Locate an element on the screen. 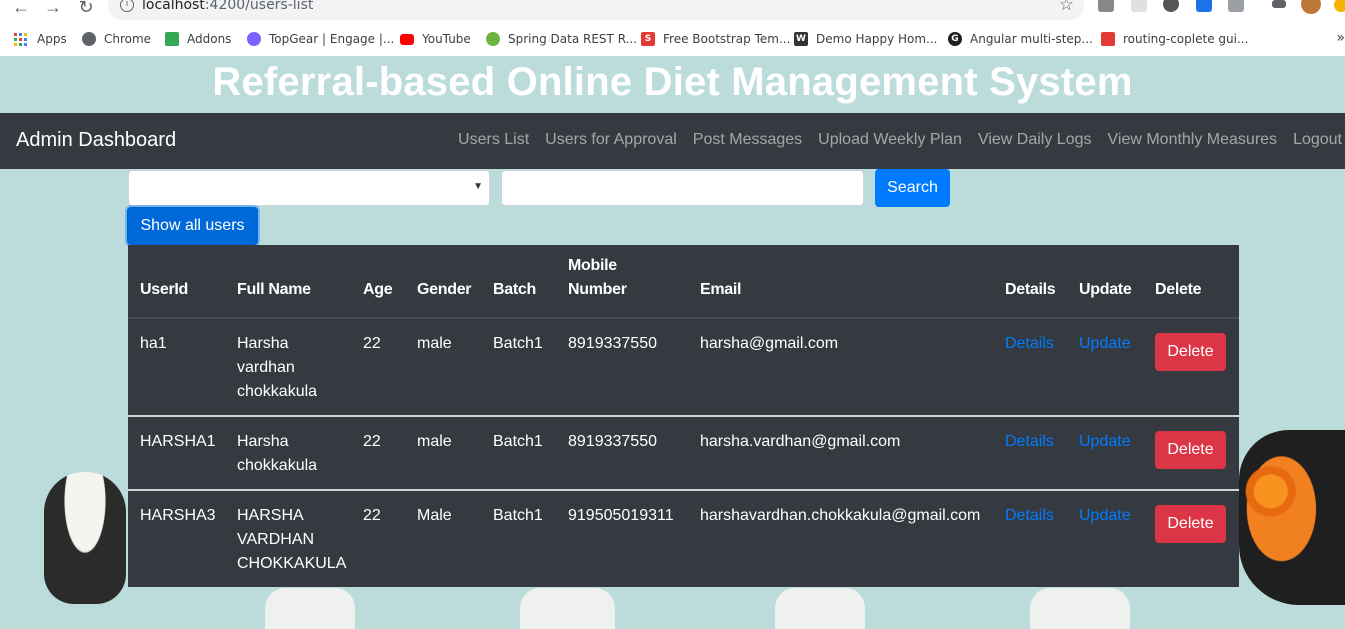  cell-gender: Male is located at coordinates (434, 515).